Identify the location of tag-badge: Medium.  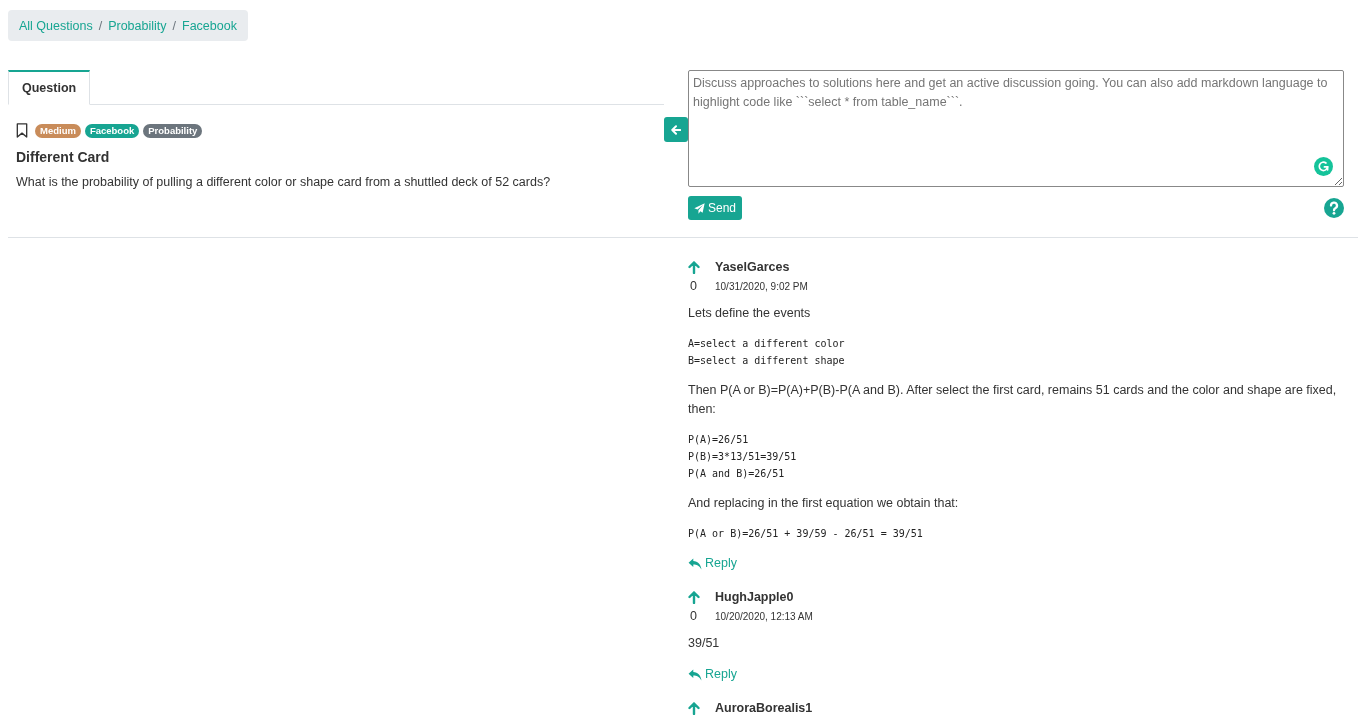
(58, 130).